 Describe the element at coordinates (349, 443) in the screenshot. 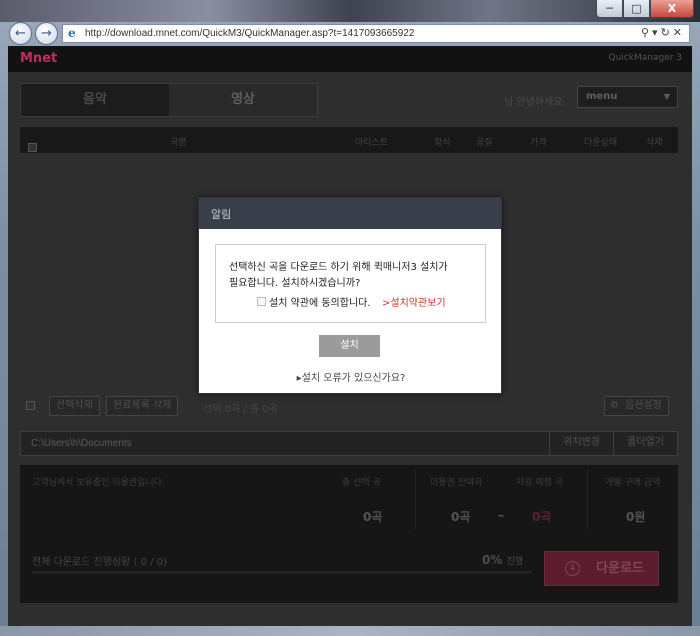

I see `save-path-row: C:\Users\h\Documents 위치변경 폴더열기` at that location.